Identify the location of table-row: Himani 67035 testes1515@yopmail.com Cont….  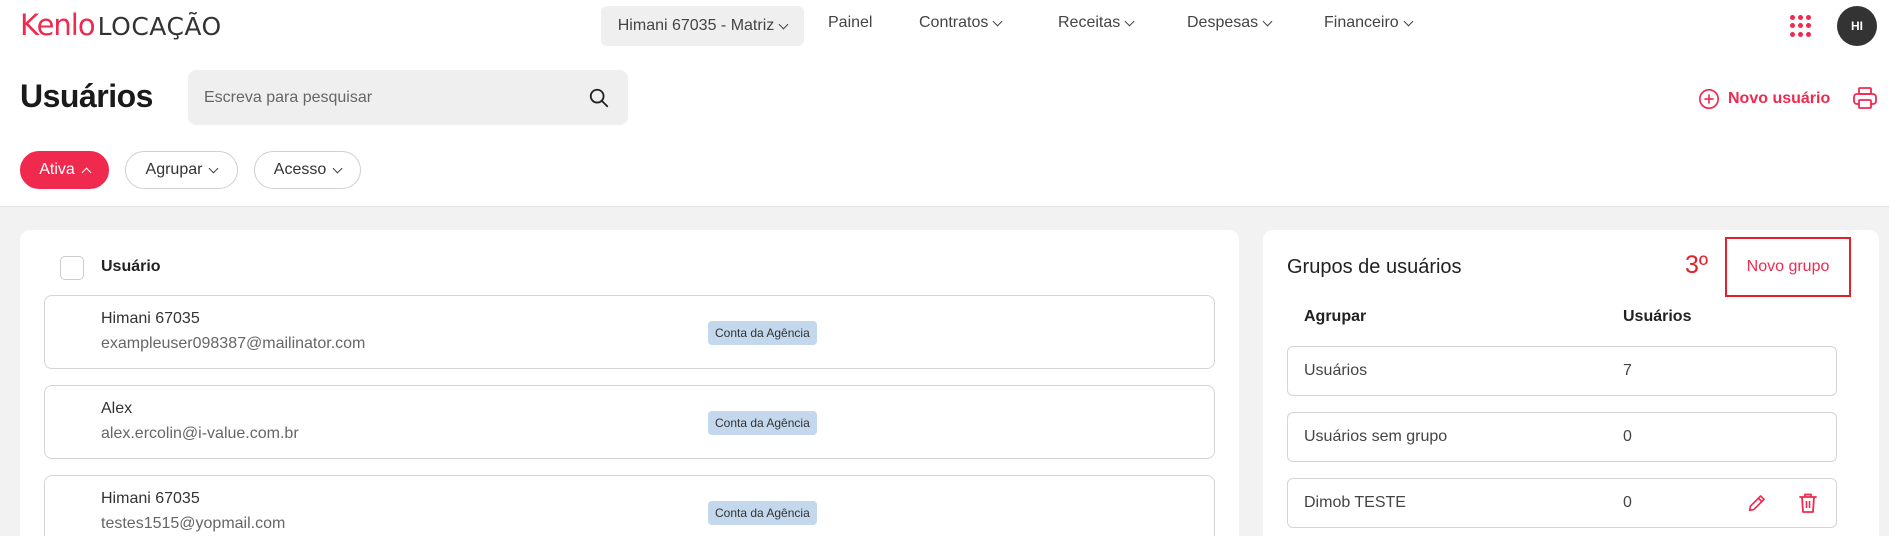
(629, 505).